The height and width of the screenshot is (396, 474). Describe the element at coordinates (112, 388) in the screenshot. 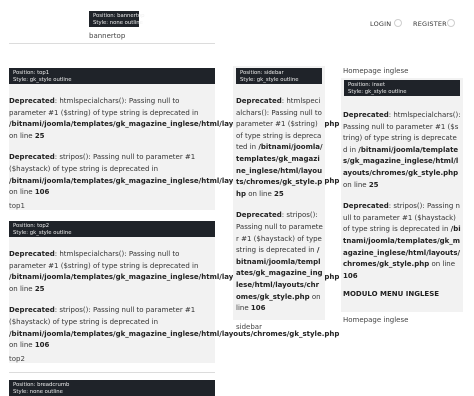

I see `position-label-breadcrumb: Position: breadcrumb Style: none outline` at that location.